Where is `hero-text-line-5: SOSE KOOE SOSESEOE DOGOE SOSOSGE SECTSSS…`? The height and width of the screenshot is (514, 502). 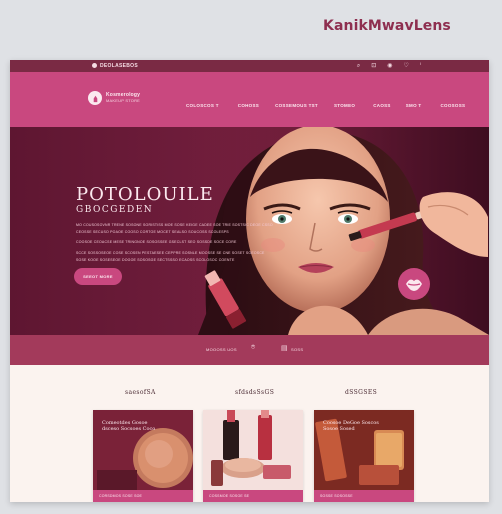
hero-text-line-5: SOSE KOOE SOSESEOE DOGOE SOSOSGE SECTSSS… is located at coordinates (155, 260).